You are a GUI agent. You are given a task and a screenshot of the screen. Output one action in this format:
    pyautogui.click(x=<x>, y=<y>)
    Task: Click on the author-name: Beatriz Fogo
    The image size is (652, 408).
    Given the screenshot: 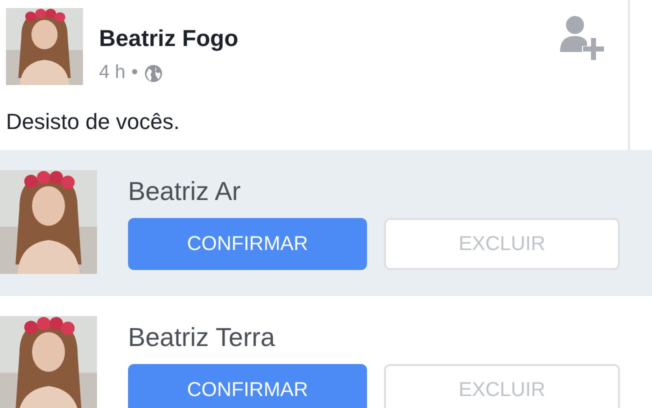 What is the action you would take?
    pyautogui.click(x=168, y=38)
    